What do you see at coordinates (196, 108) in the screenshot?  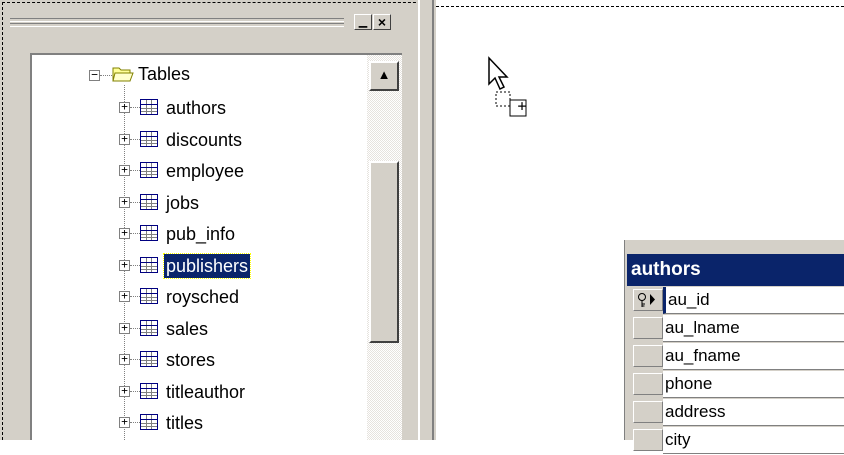 I see `tree-item-label: authors` at bounding box center [196, 108].